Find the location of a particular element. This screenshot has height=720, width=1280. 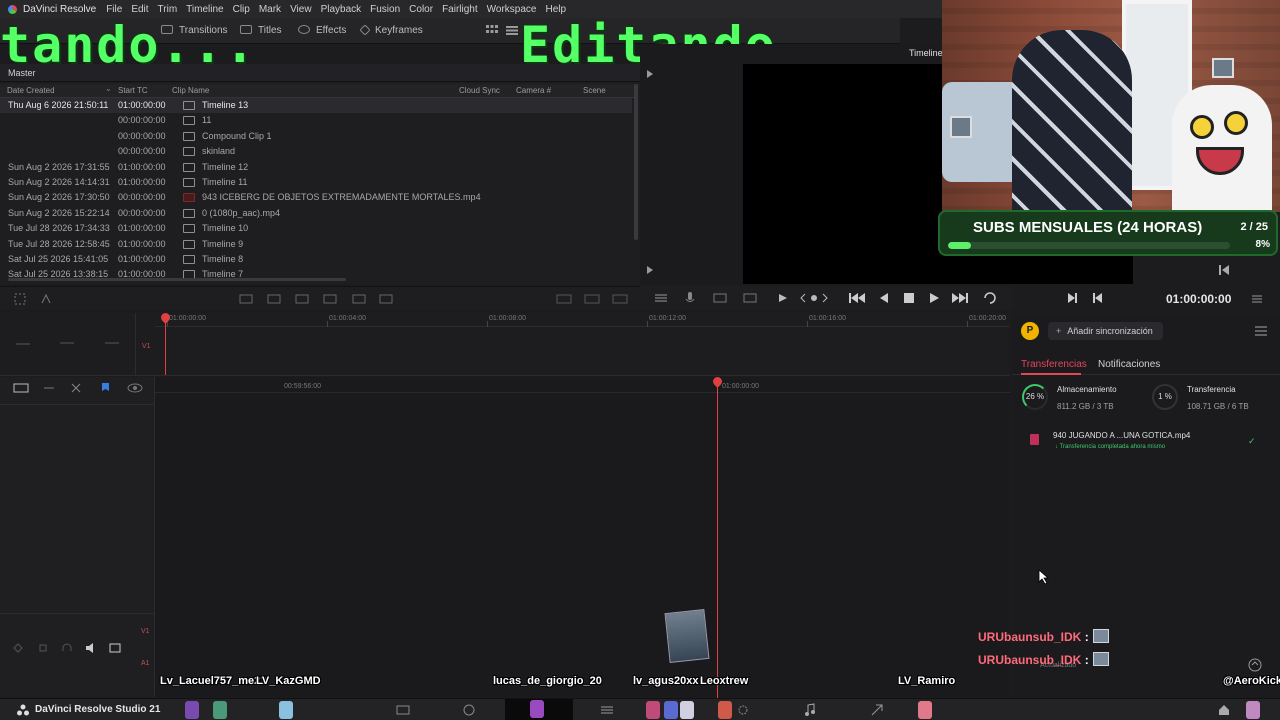

fairlight-page-icon is located at coordinates (810, 711).